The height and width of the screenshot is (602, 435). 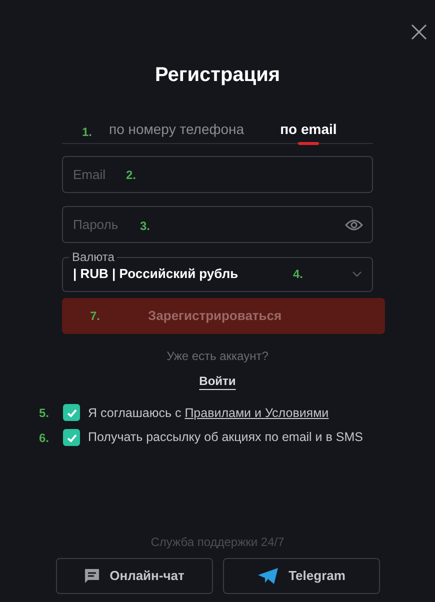 What do you see at coordinates (176, 130) in the screenshot?
I see `tab: по номеру телефона` at bounding box center [176, 130].